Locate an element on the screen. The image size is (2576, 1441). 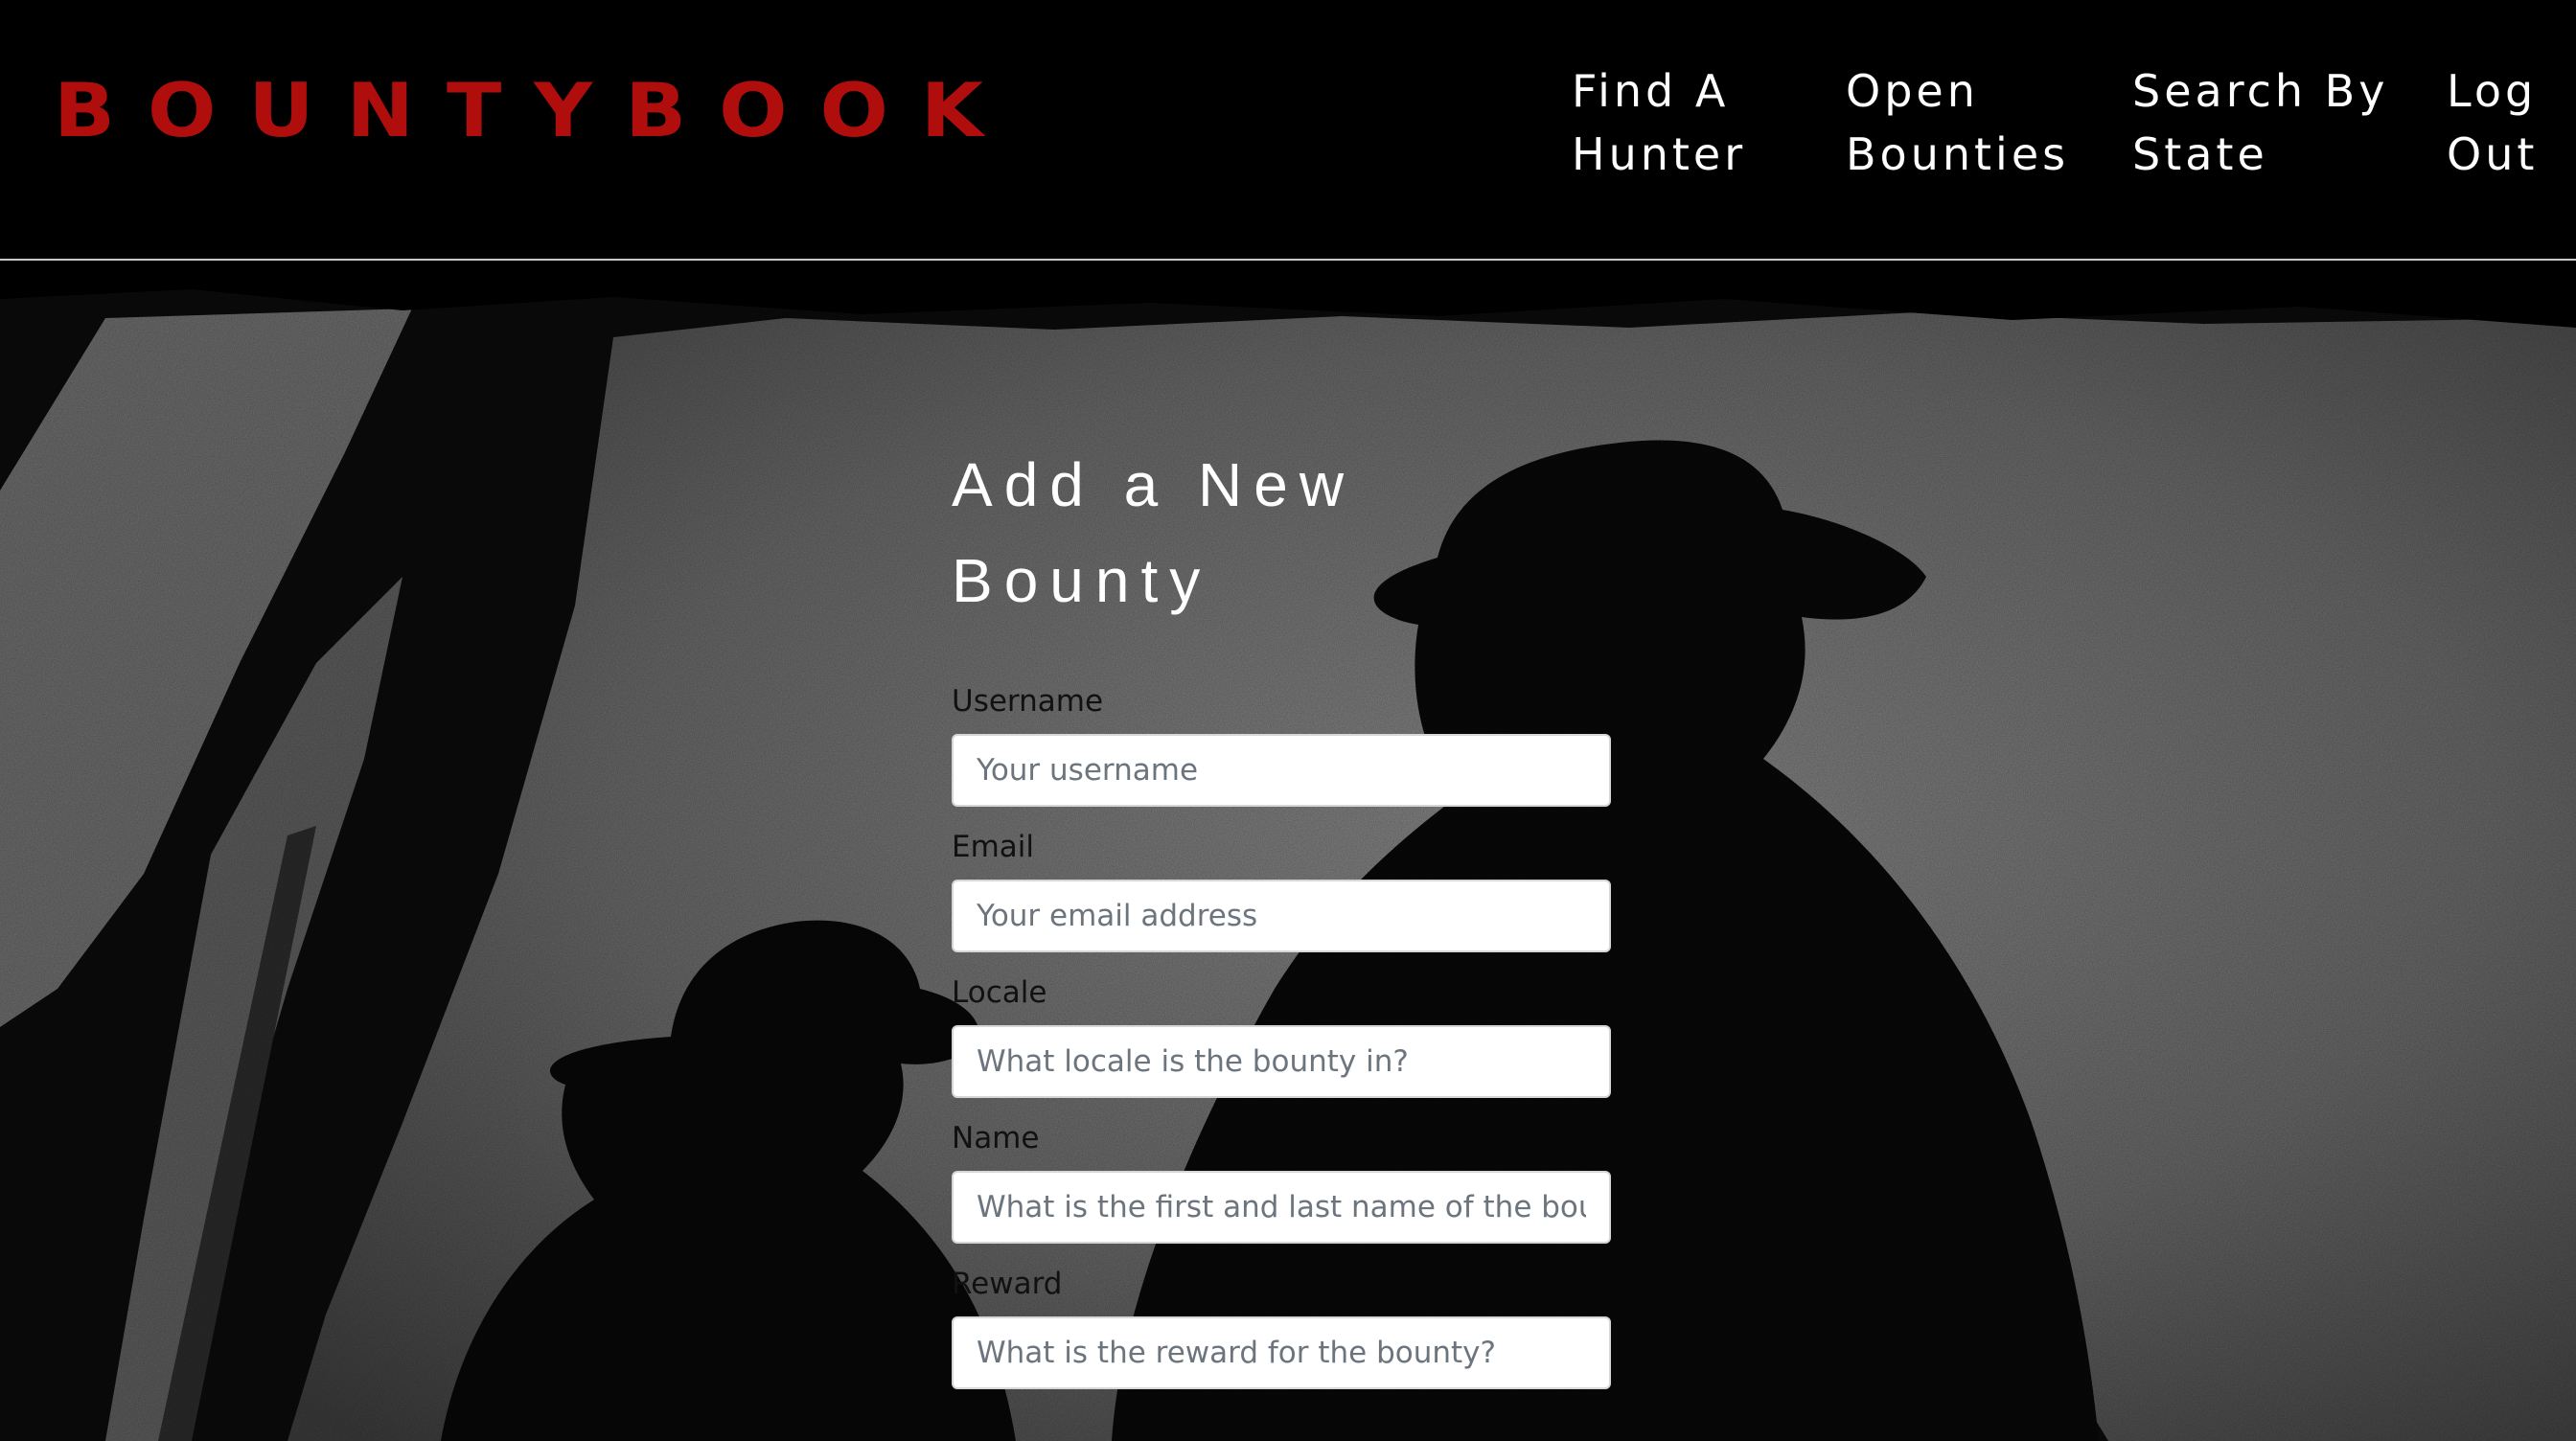
name-field-group: Name is located at coordinates (1281, 1181).